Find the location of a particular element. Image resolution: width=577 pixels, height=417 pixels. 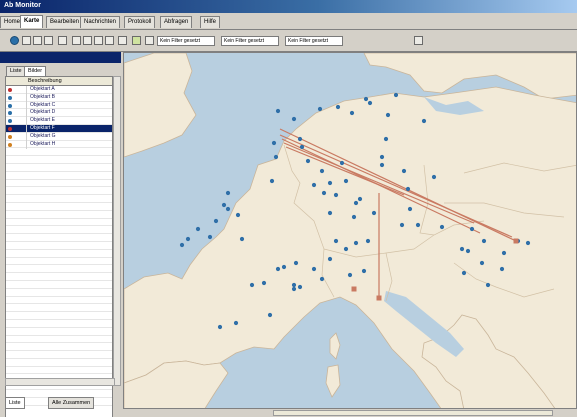

bottom-tab-liste: Liste is located at coordinates (15, 403).